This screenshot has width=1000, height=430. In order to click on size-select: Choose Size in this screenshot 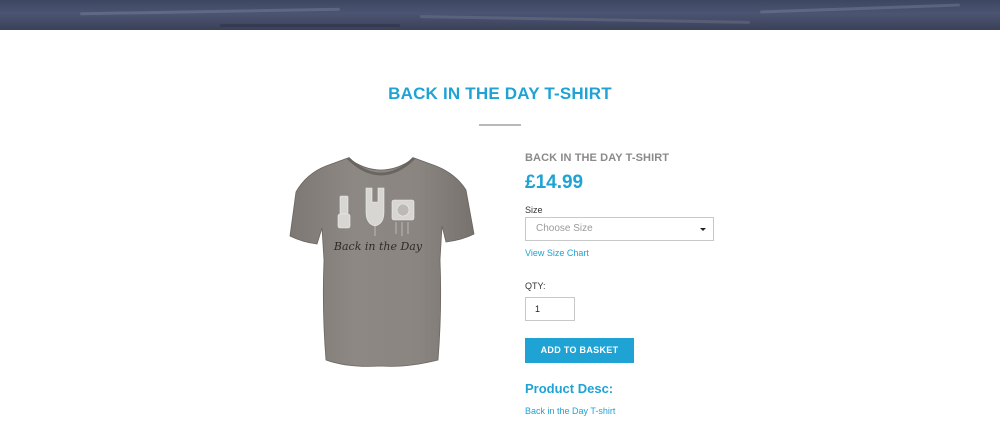, I will do `click(619, 229)`.